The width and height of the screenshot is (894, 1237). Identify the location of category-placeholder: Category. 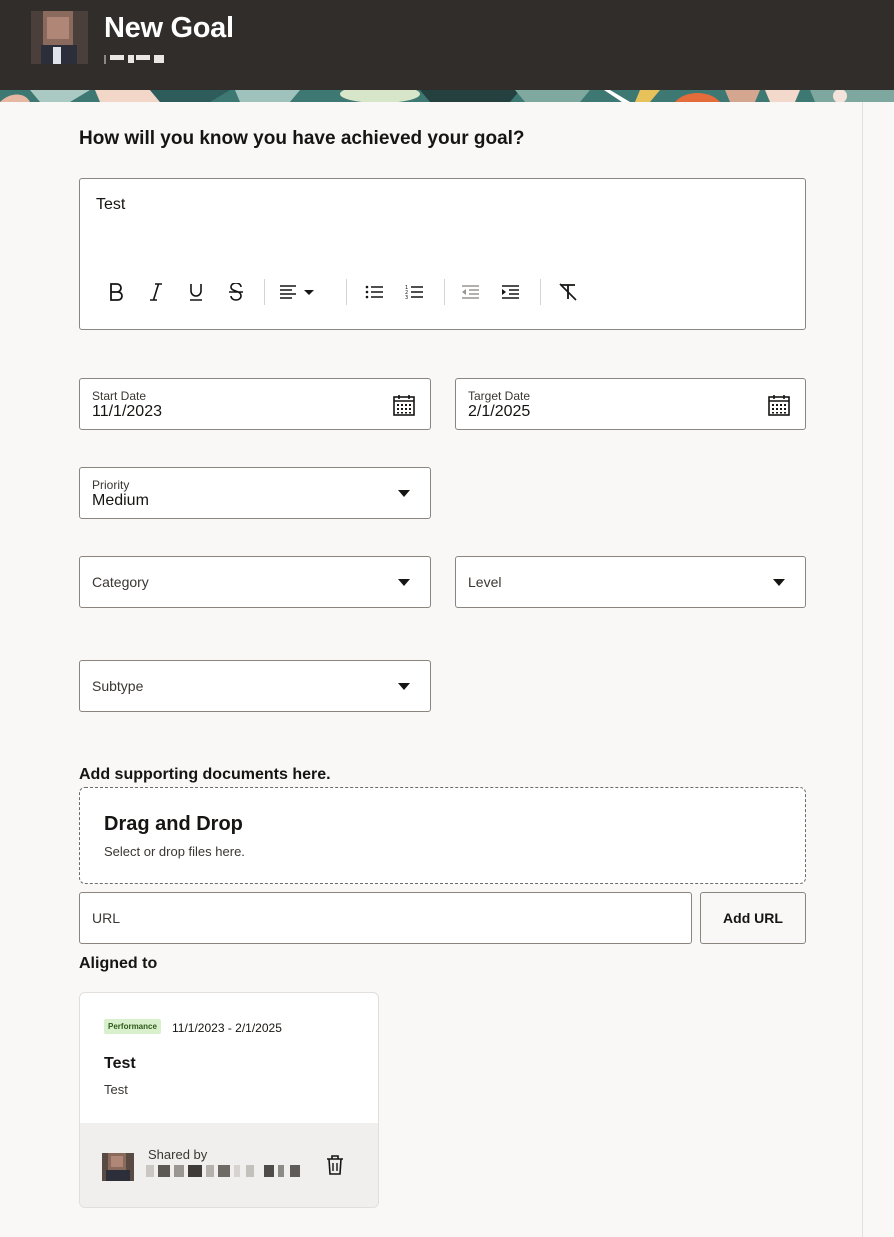
(120, 582).